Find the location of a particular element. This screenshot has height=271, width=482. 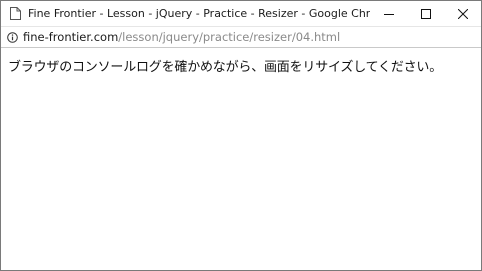

url-host: fine-frontier.com is located at coordinates (71, 37).